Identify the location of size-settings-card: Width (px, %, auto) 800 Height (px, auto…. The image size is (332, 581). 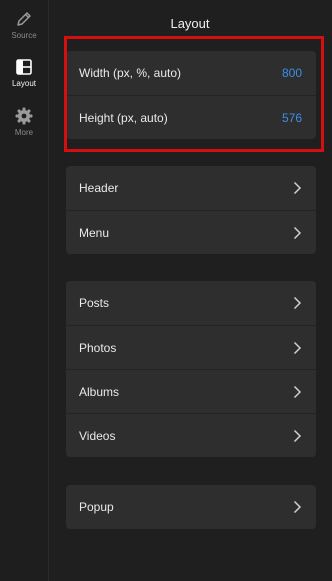
(191, 95).